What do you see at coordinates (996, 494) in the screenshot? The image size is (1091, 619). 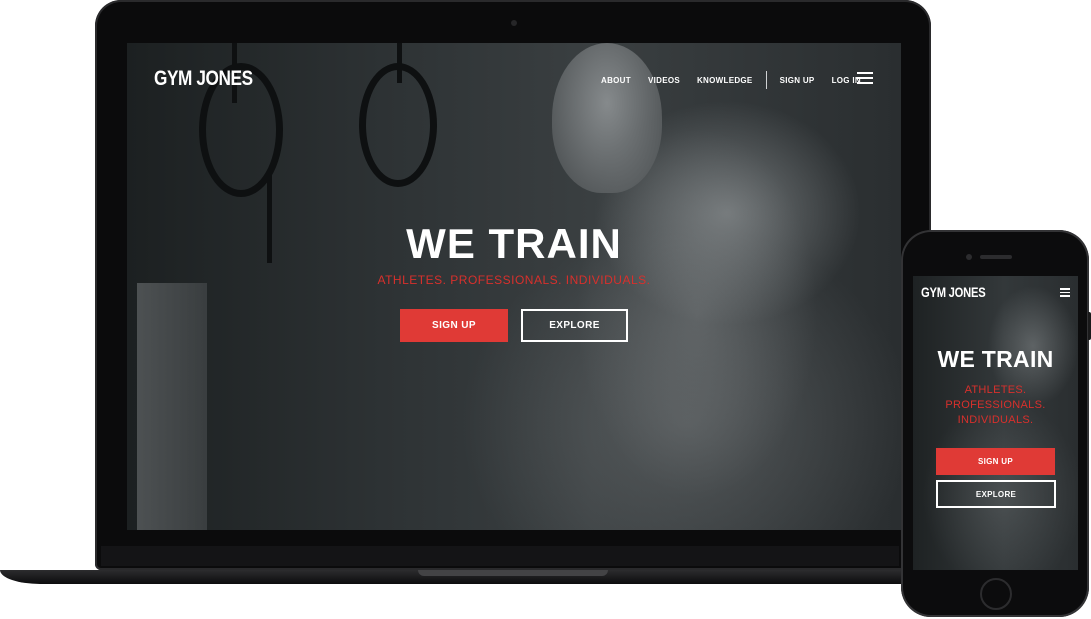 I see `mobile-explore-button: EXPLORE` at bounding box center [996, 494].